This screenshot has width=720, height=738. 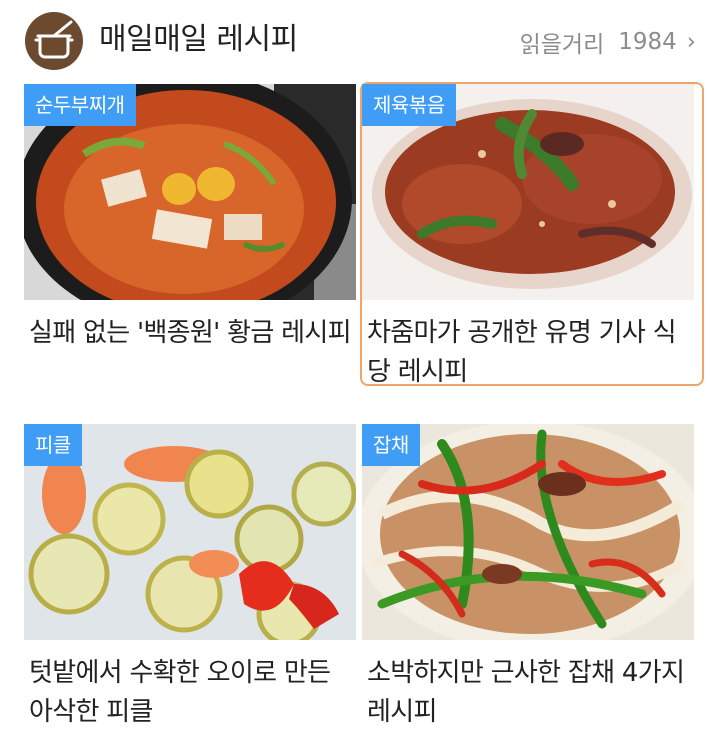 I want to click on cooking-pot-icon, so click(x=54, y=41).